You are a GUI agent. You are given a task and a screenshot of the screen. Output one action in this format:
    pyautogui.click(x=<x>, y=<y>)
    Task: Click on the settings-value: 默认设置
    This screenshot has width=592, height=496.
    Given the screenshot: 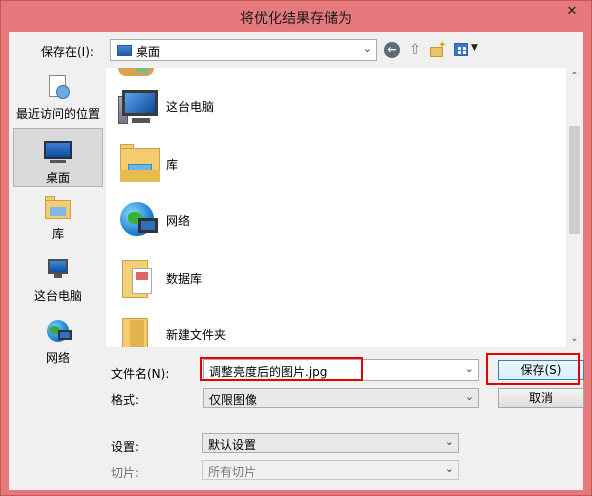 What is the action you would take?
    pyautogui.click(x=232, y=445)
    